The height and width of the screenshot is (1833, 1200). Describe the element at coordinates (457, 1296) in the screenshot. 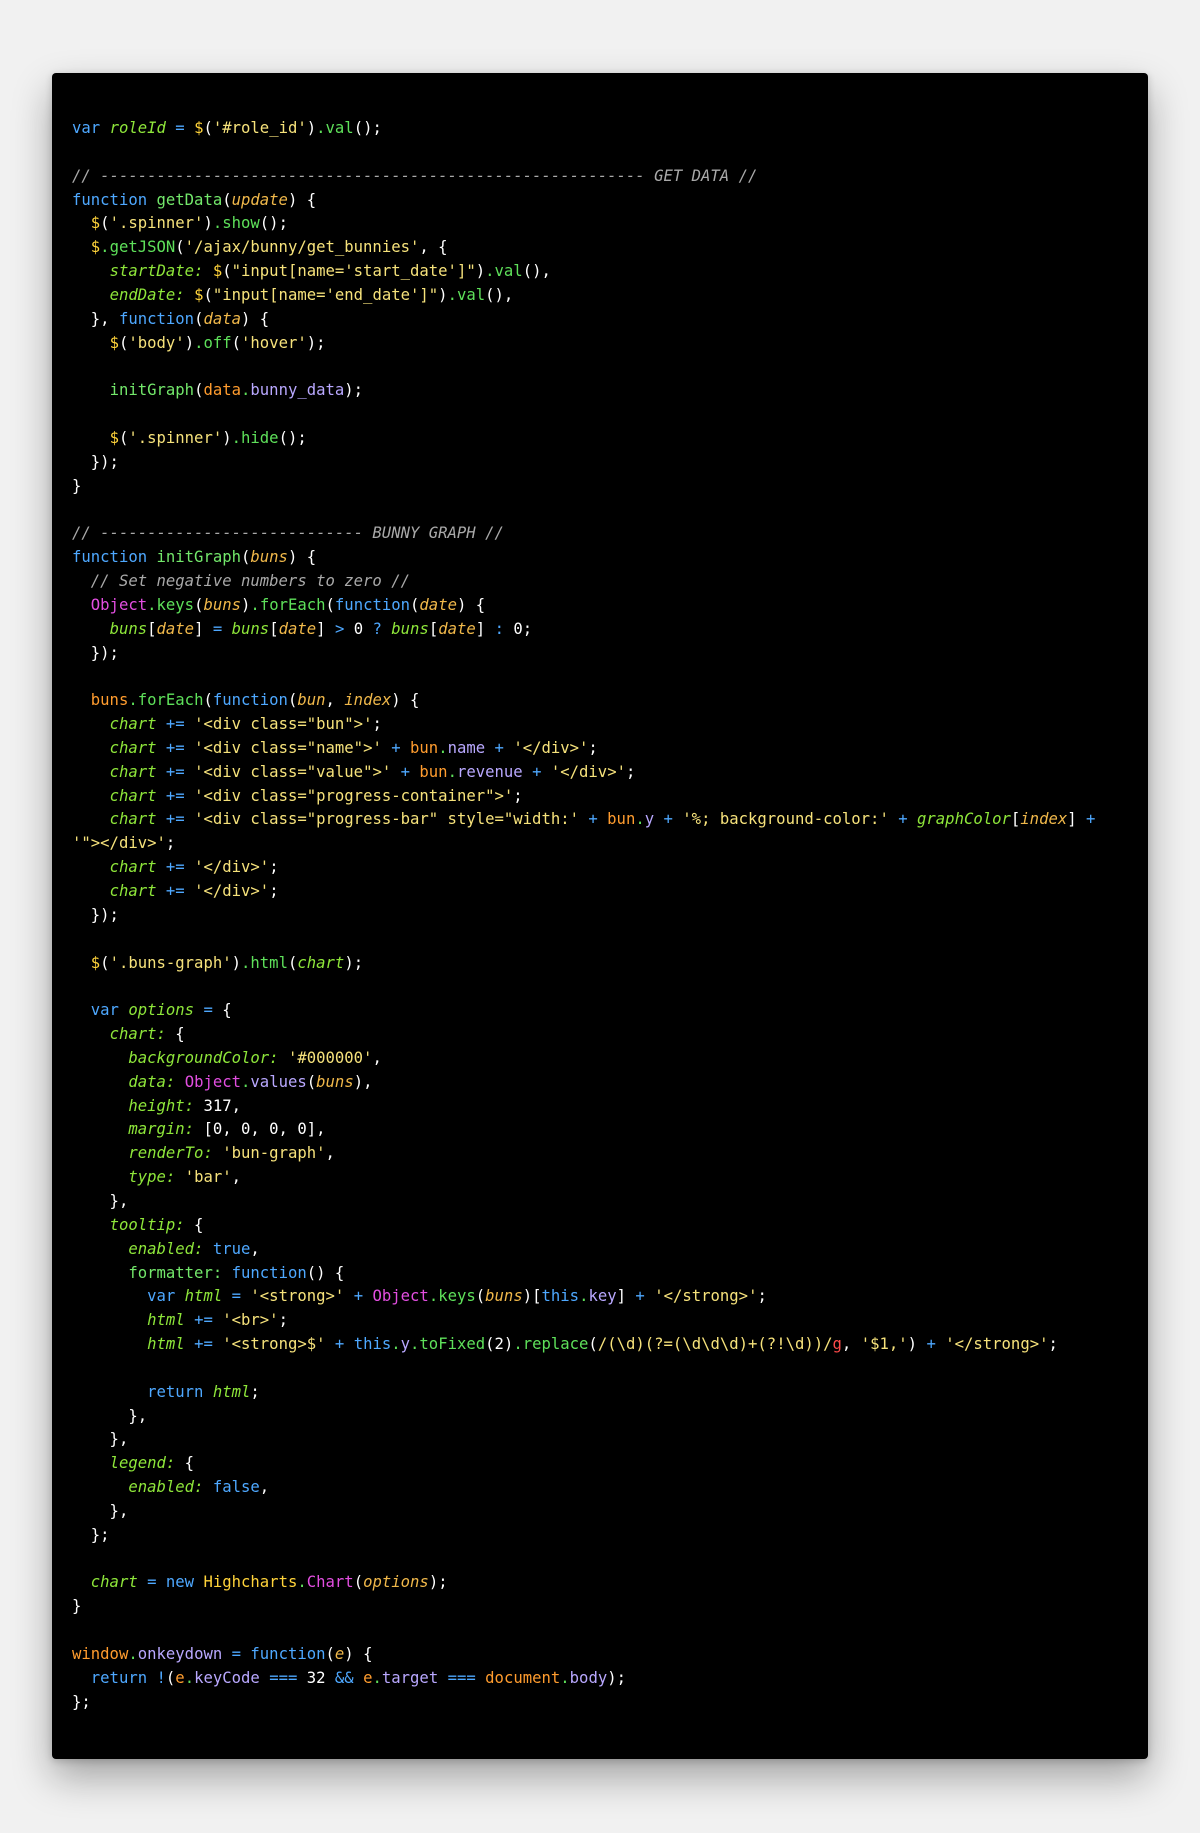

I see `code-token: keys` at that location.